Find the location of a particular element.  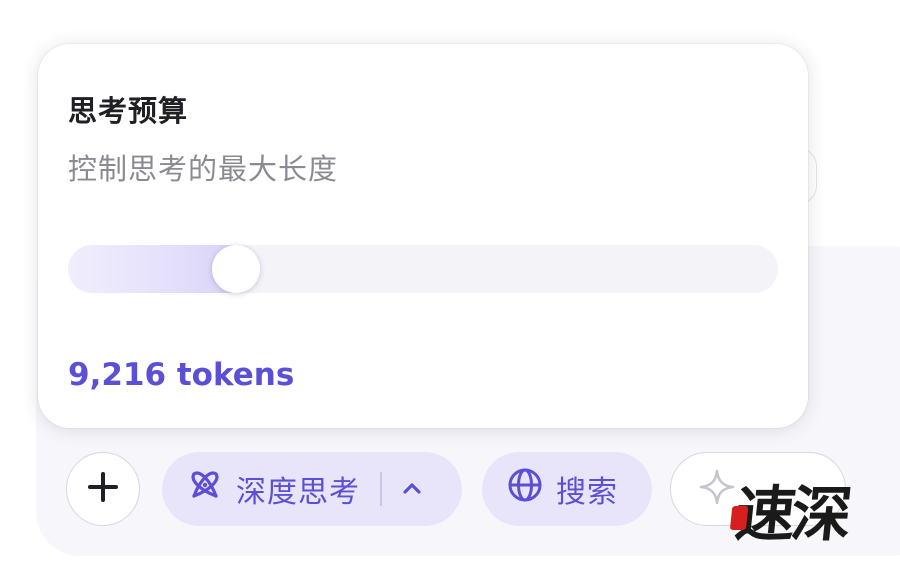

add-attachment-button is located at coordinates (103, 489).